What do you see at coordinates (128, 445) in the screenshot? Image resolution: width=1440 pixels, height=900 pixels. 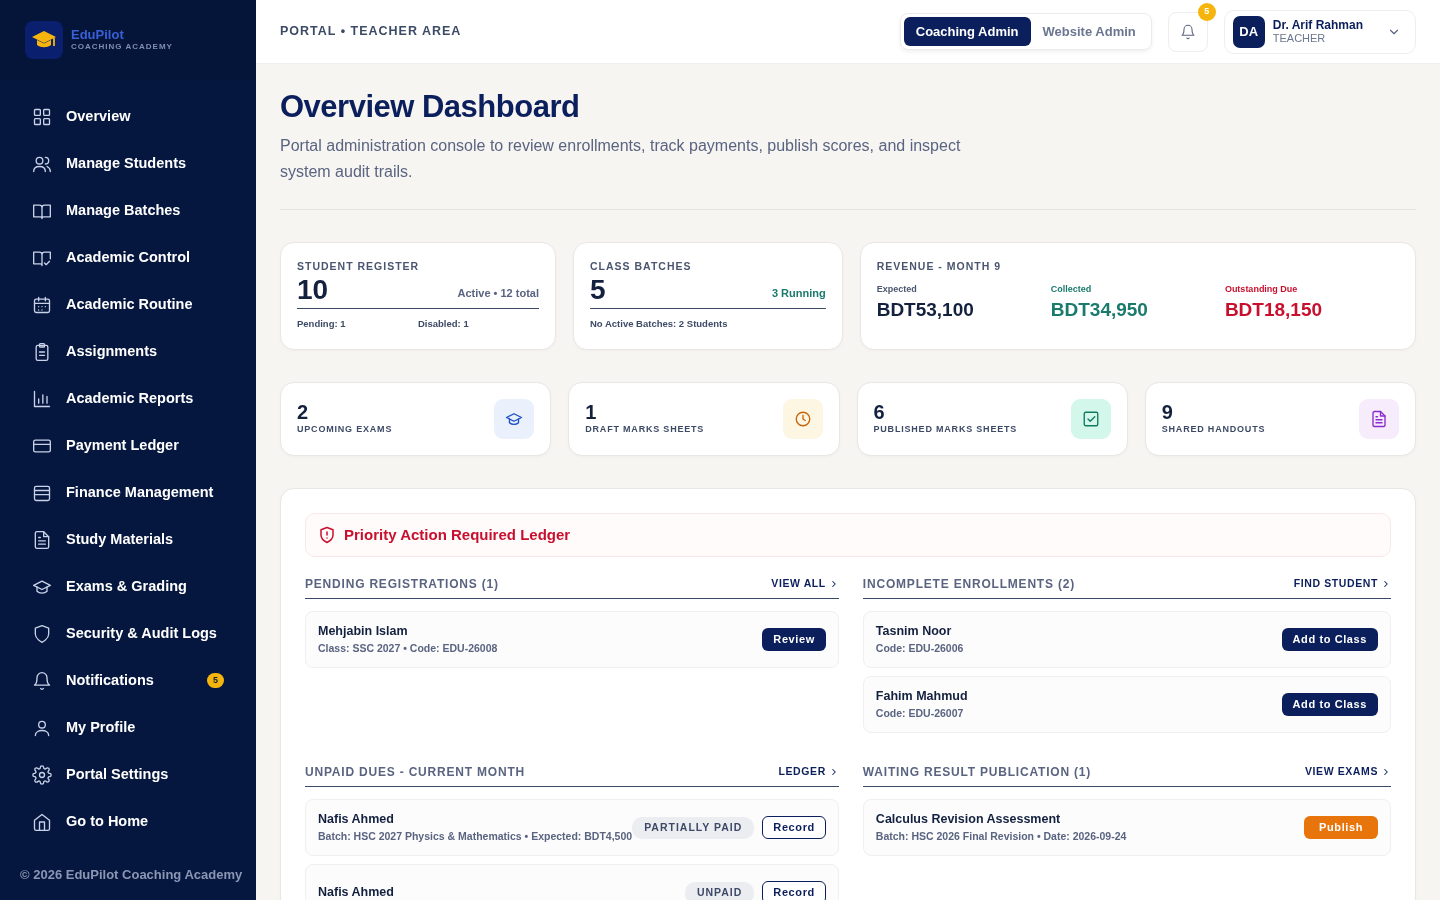 I see `sidebar-item: Payment Ledger` at bounding box center [128, 445].